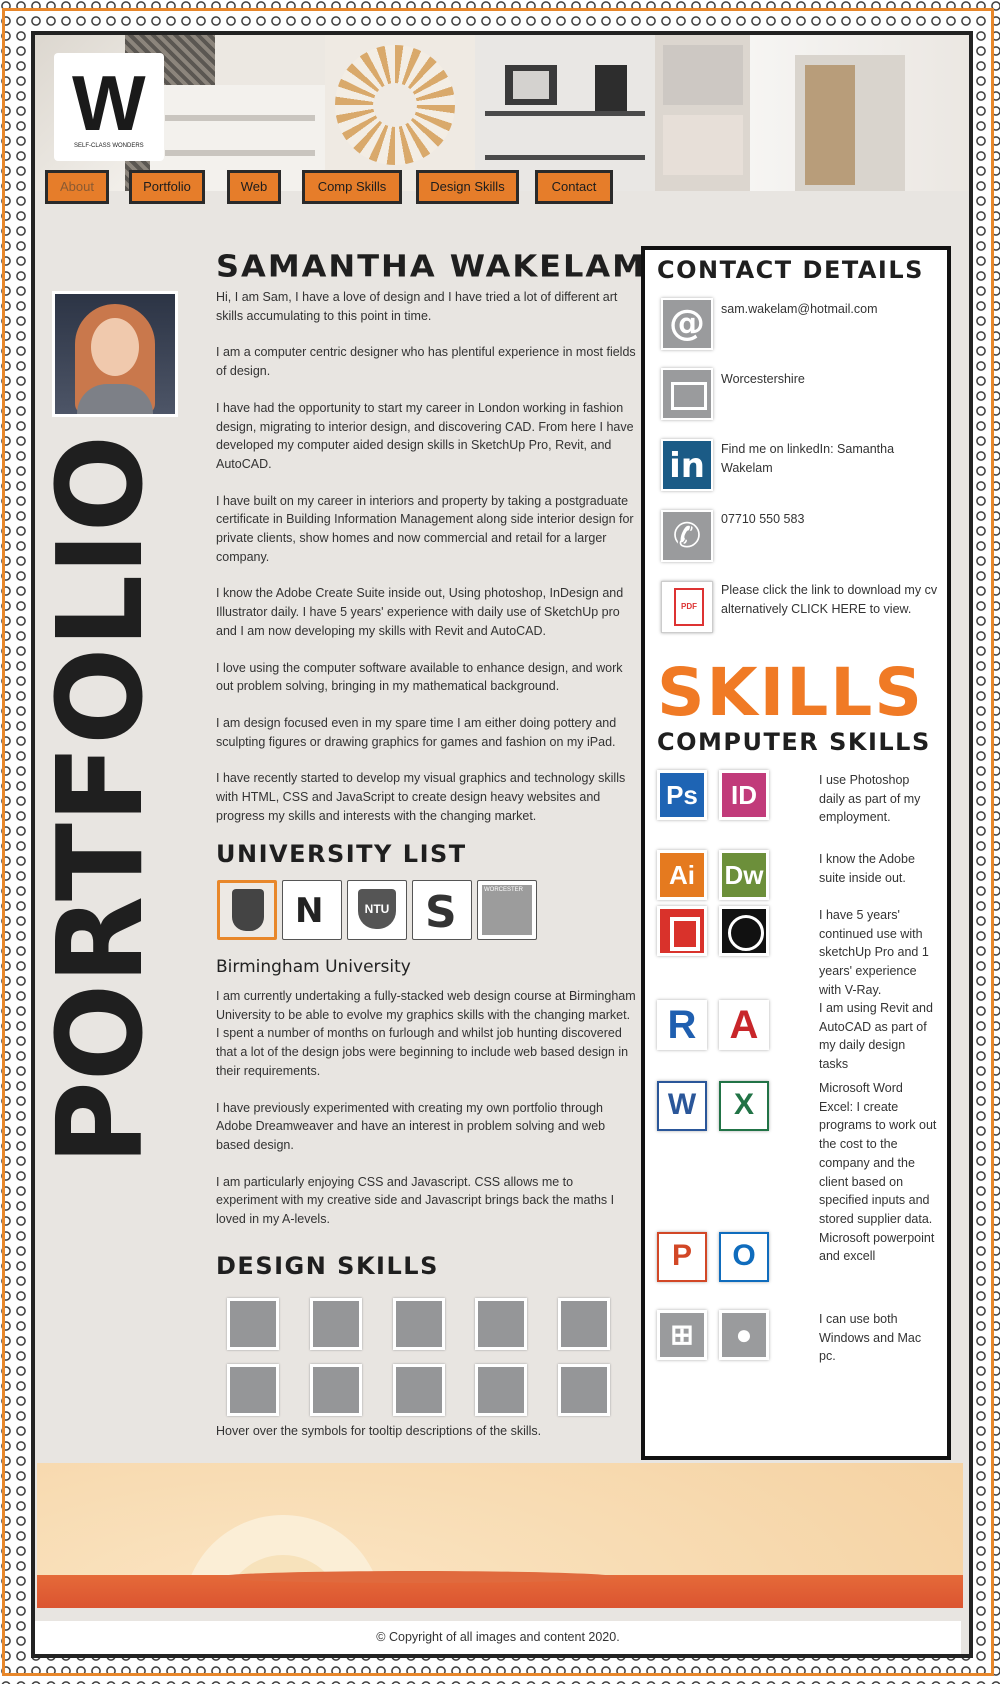 Image resolution: width=1000 pixels, height=1684 pixels. I want to click on excel-icon: X, so click(744, 1106).